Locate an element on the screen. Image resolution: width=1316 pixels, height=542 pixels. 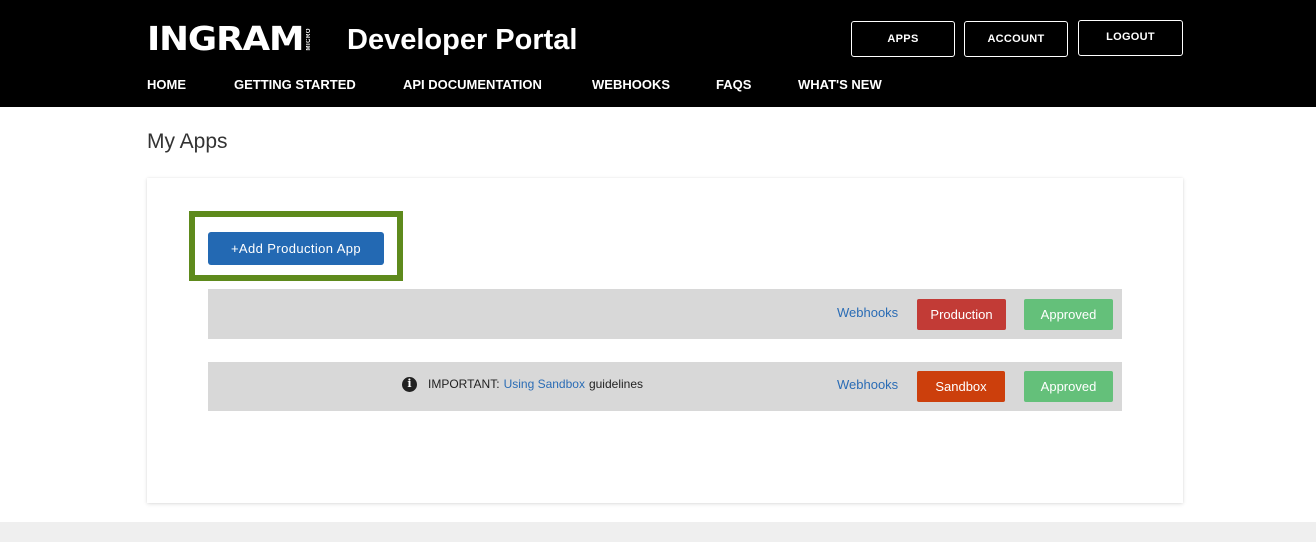
logout-button: LOGOUT is located at coordinates (1130, 38).